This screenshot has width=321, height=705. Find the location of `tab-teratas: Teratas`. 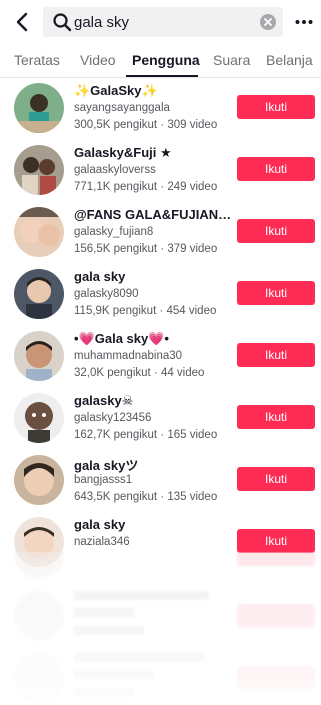

tab-teratas: Teratas is located at coordinates (37, 60).